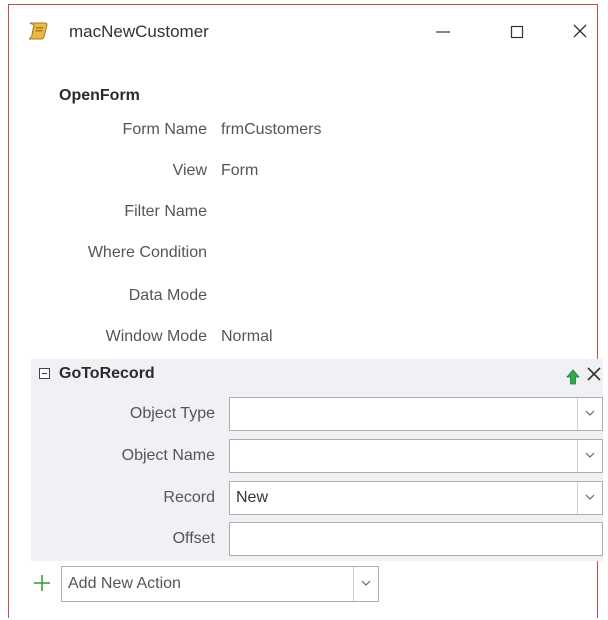  What do you see at coordinates (99, 96) in the screenshot?
I see `openform-action-title: OpenForm` at bounding box center [99, 96].